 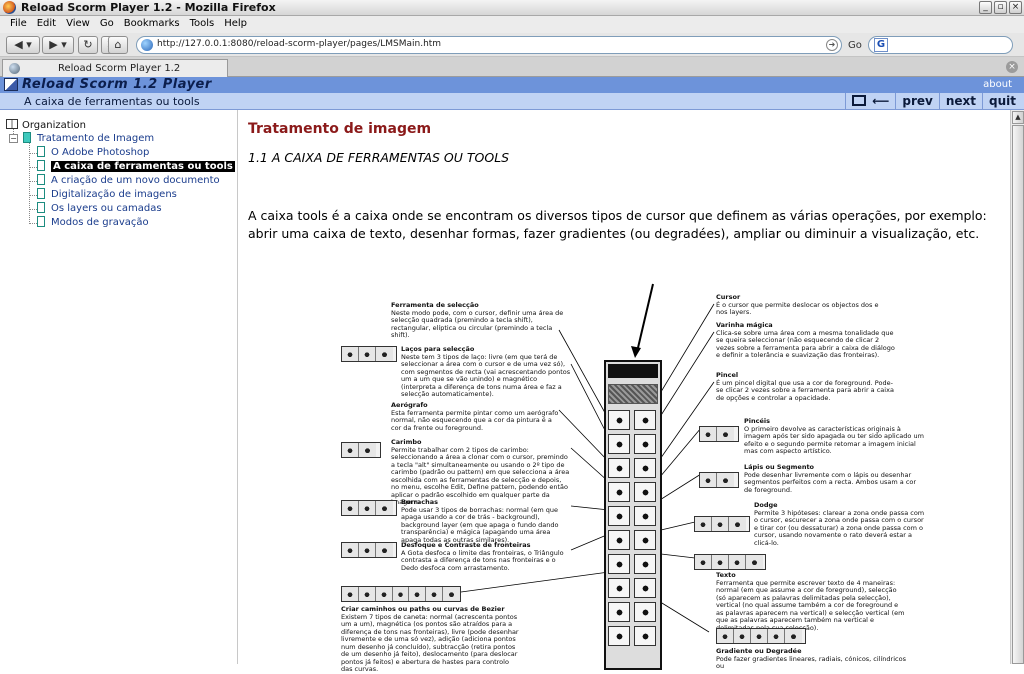 What do you see at coordinates (645, 636) in the screenshot?
I see `zoom-icon` at bounding box center [645, 636].